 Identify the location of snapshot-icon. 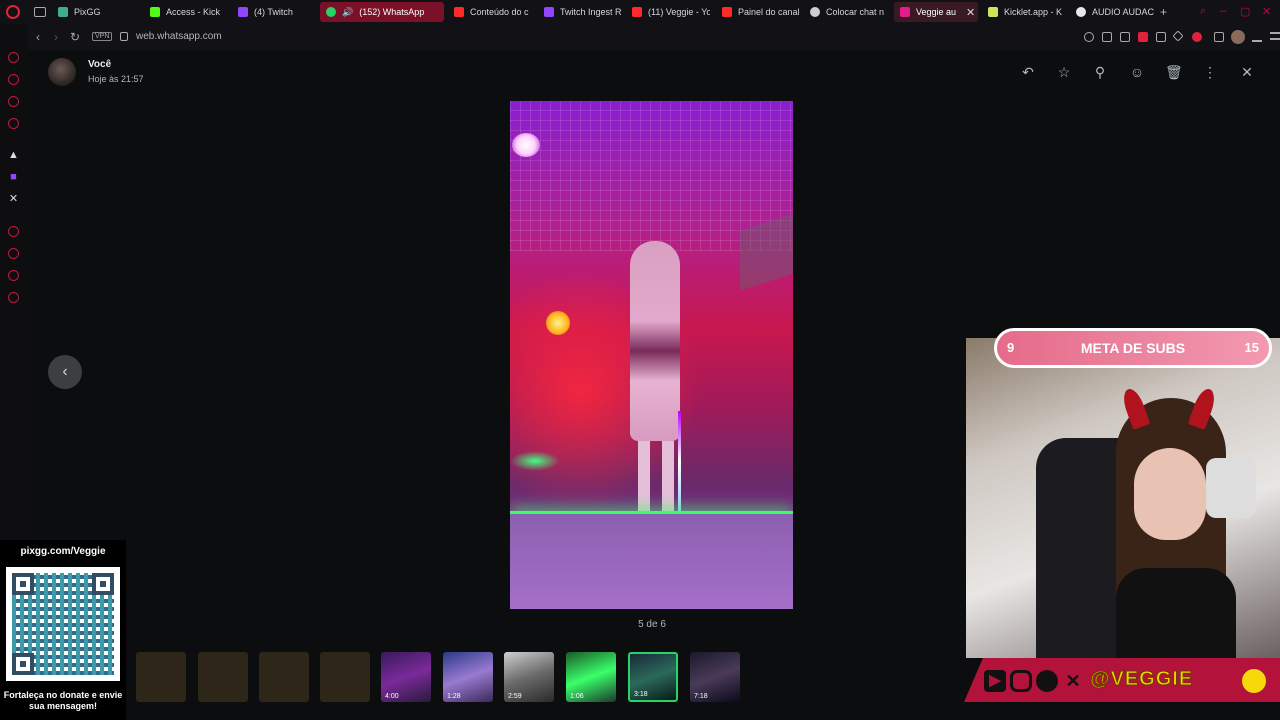
(1125, 37).